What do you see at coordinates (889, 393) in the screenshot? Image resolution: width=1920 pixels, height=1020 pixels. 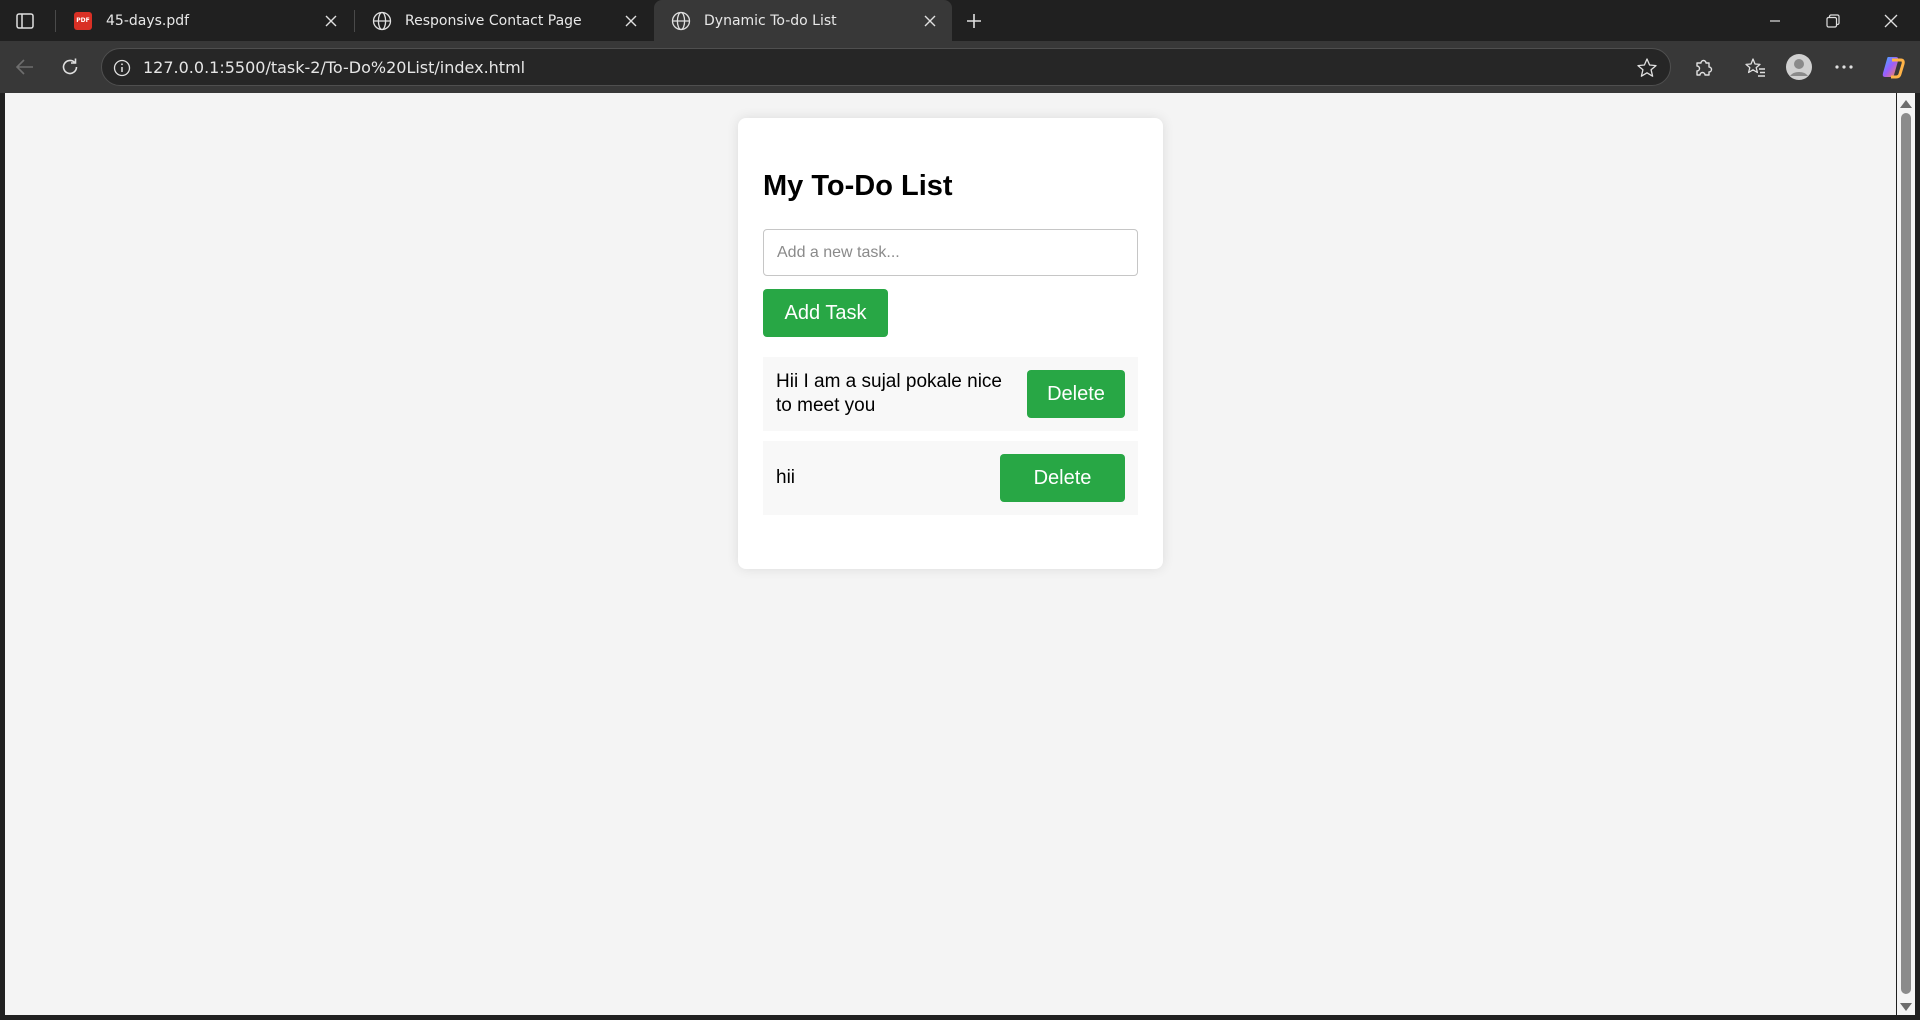 I see `task-text: Hii I am a sujal pokale nice to meet you` at bounding box center [889, 393].